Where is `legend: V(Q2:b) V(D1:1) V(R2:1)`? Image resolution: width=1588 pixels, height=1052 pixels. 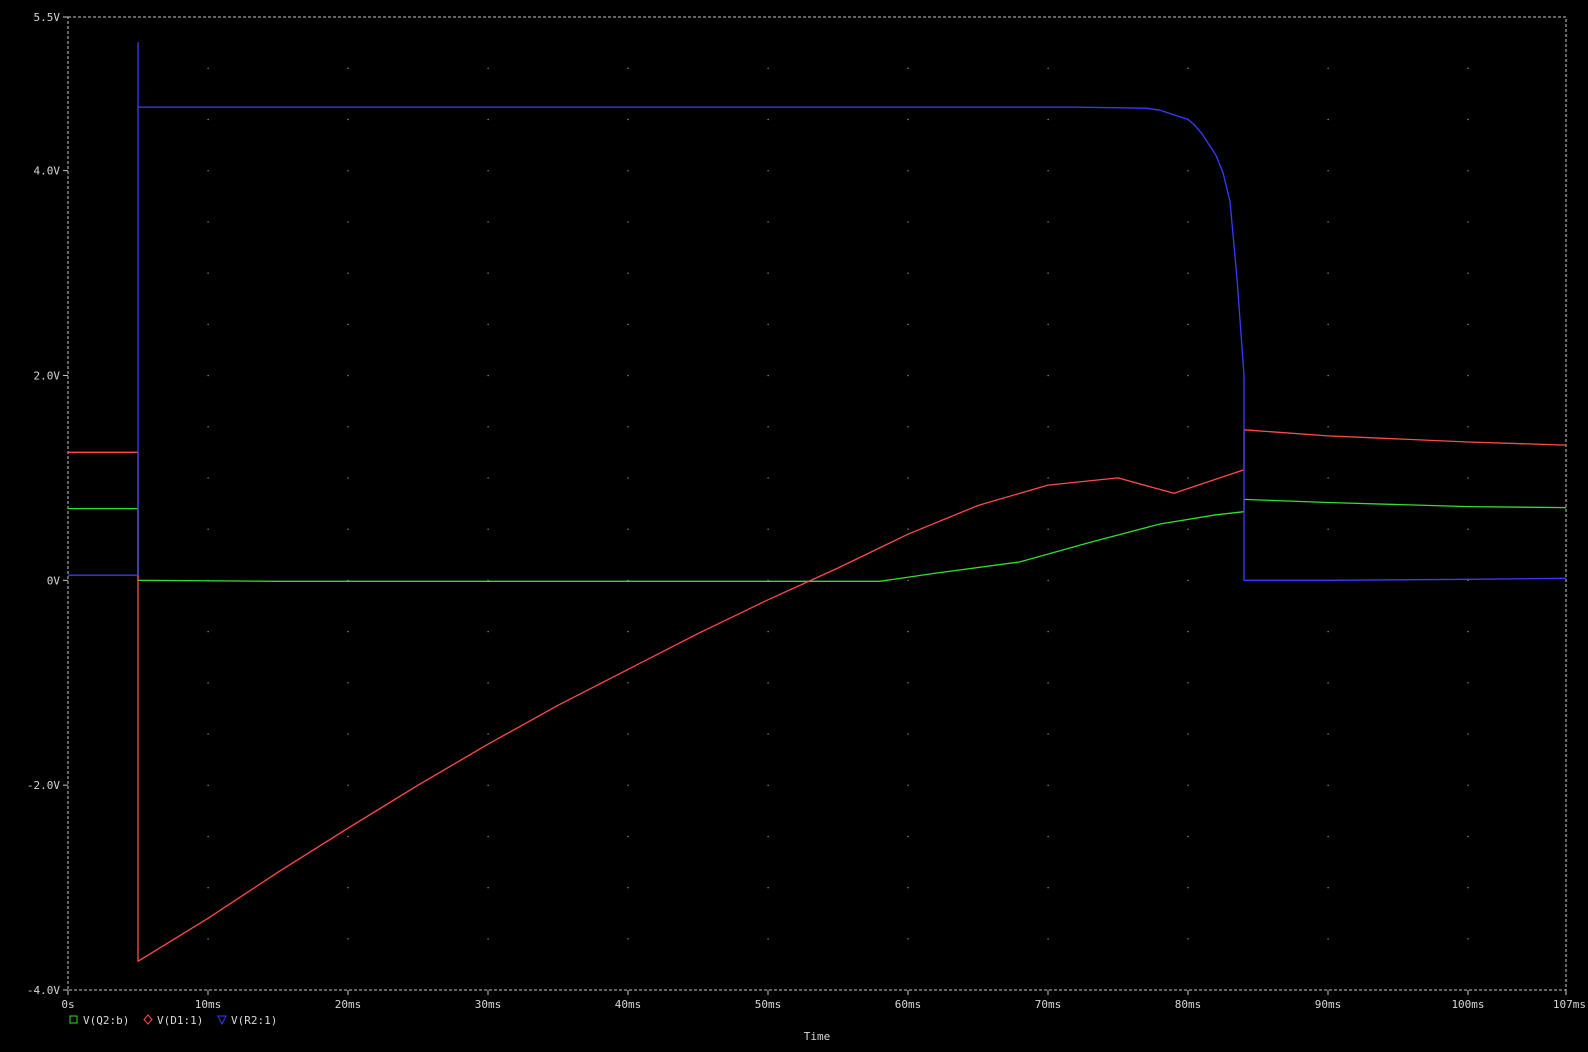 legend: V(Q2:b) V(D1:1) V(R2:1) is located at coordinates (173, 1020).